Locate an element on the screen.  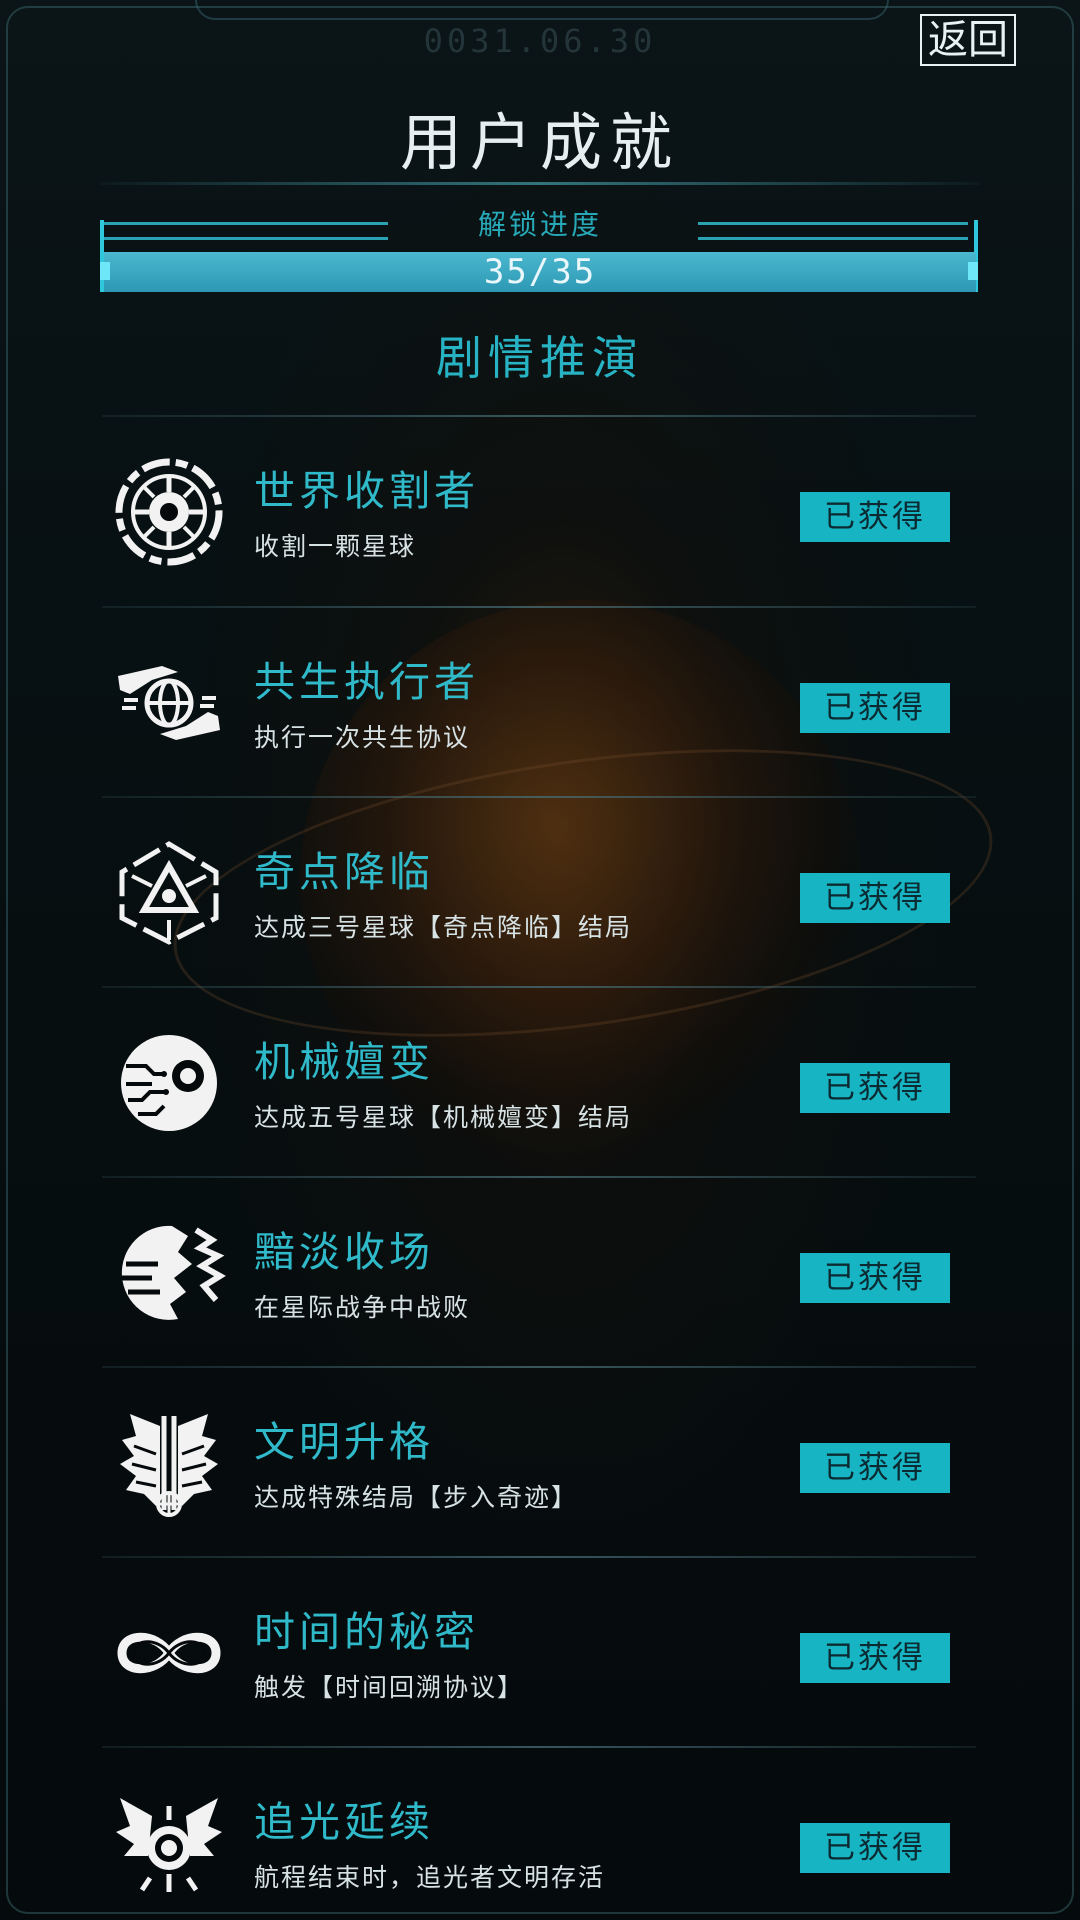
achievement-desc: 收割一颗星球 is located at coordinates (335, 546).